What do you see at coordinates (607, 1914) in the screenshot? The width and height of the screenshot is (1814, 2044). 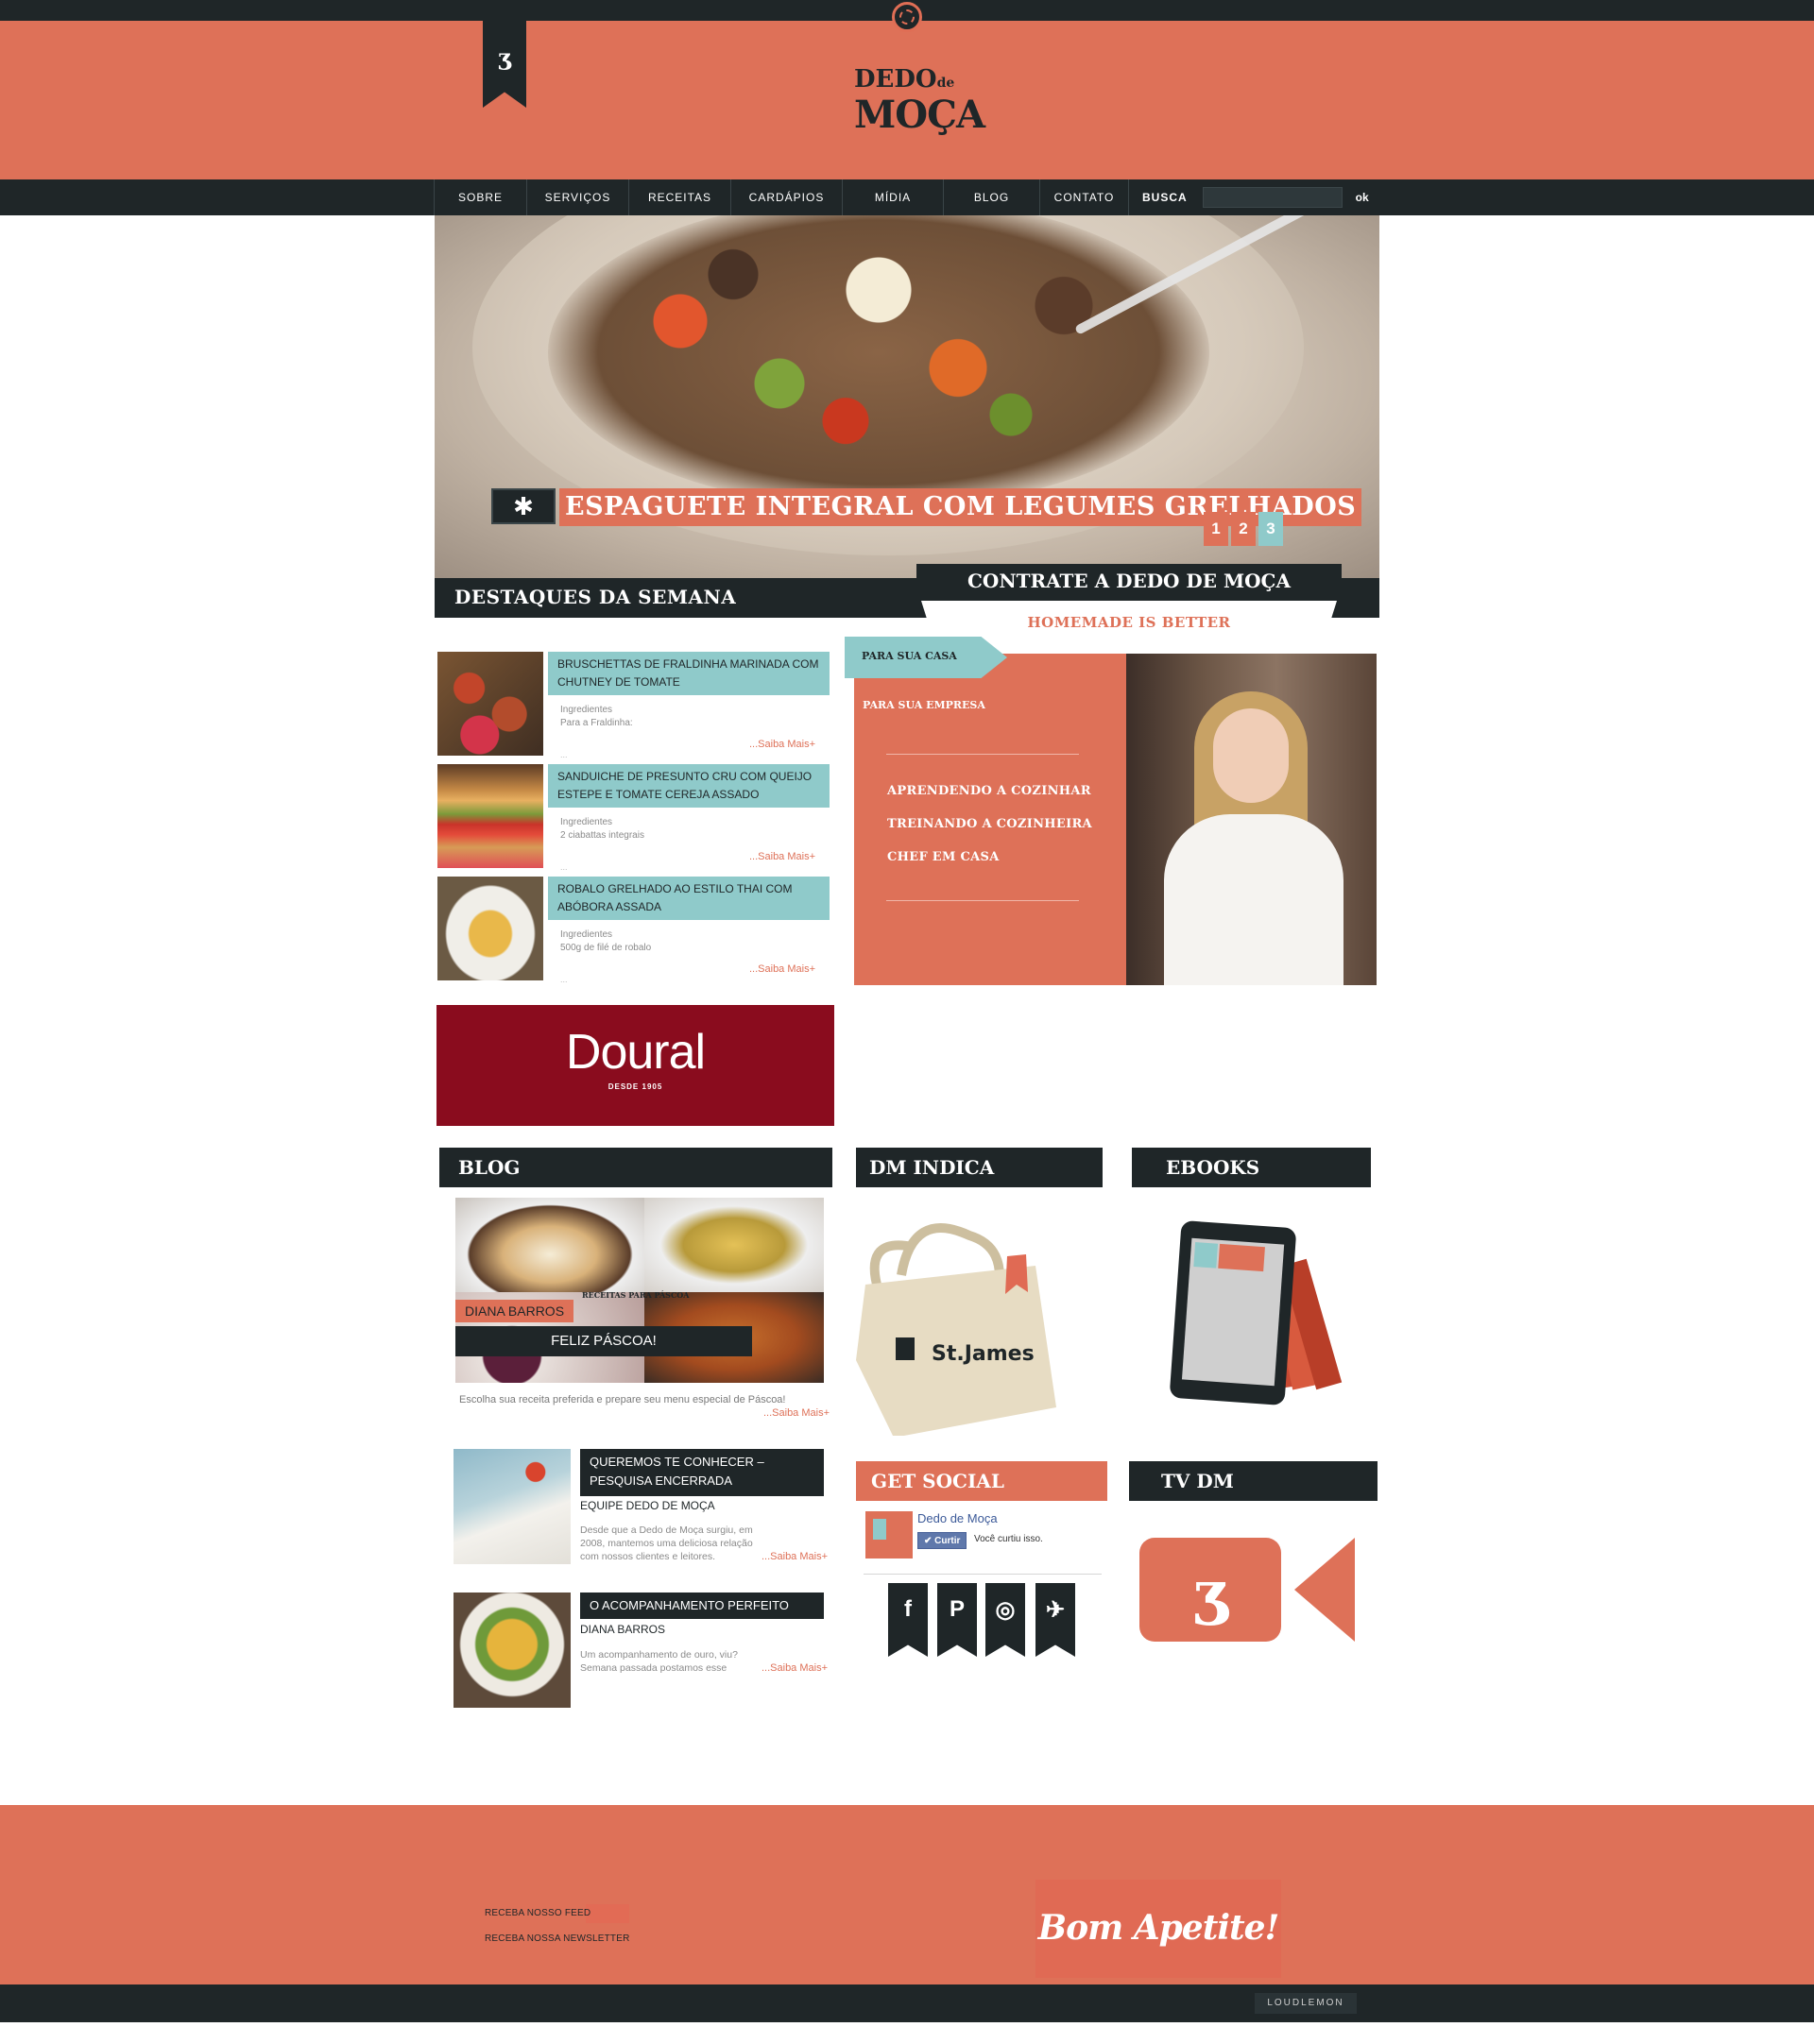 I see `feed-highlight` at bounding box center [607, 1914].